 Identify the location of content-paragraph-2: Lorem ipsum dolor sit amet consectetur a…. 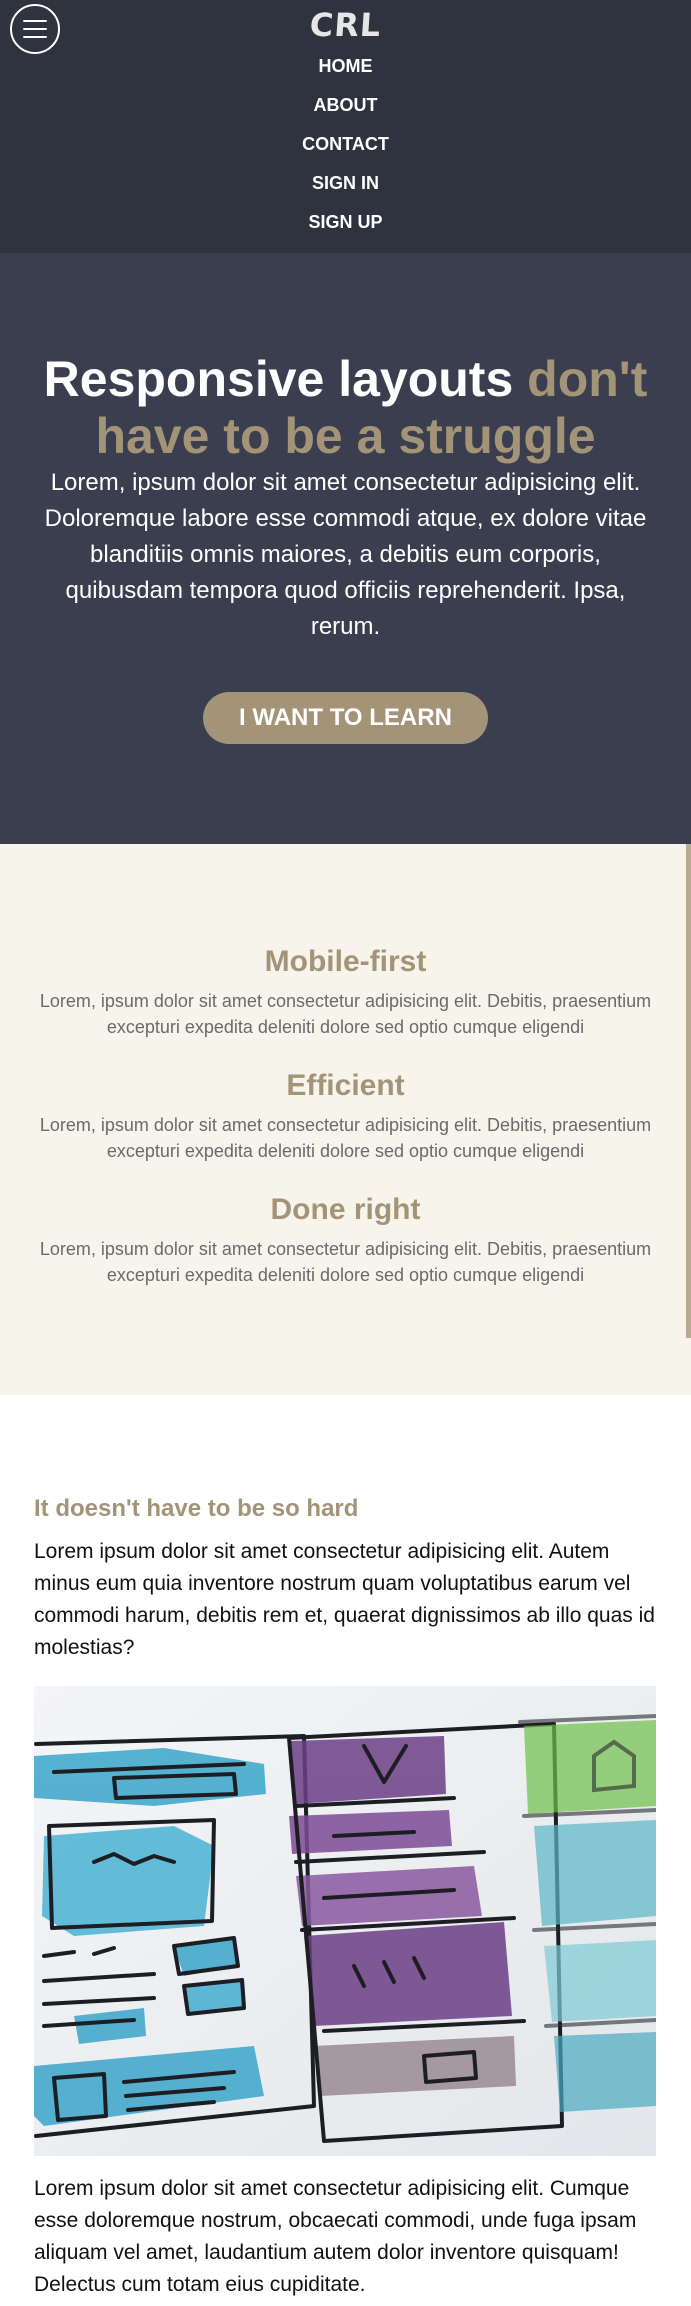
(335, 2236).